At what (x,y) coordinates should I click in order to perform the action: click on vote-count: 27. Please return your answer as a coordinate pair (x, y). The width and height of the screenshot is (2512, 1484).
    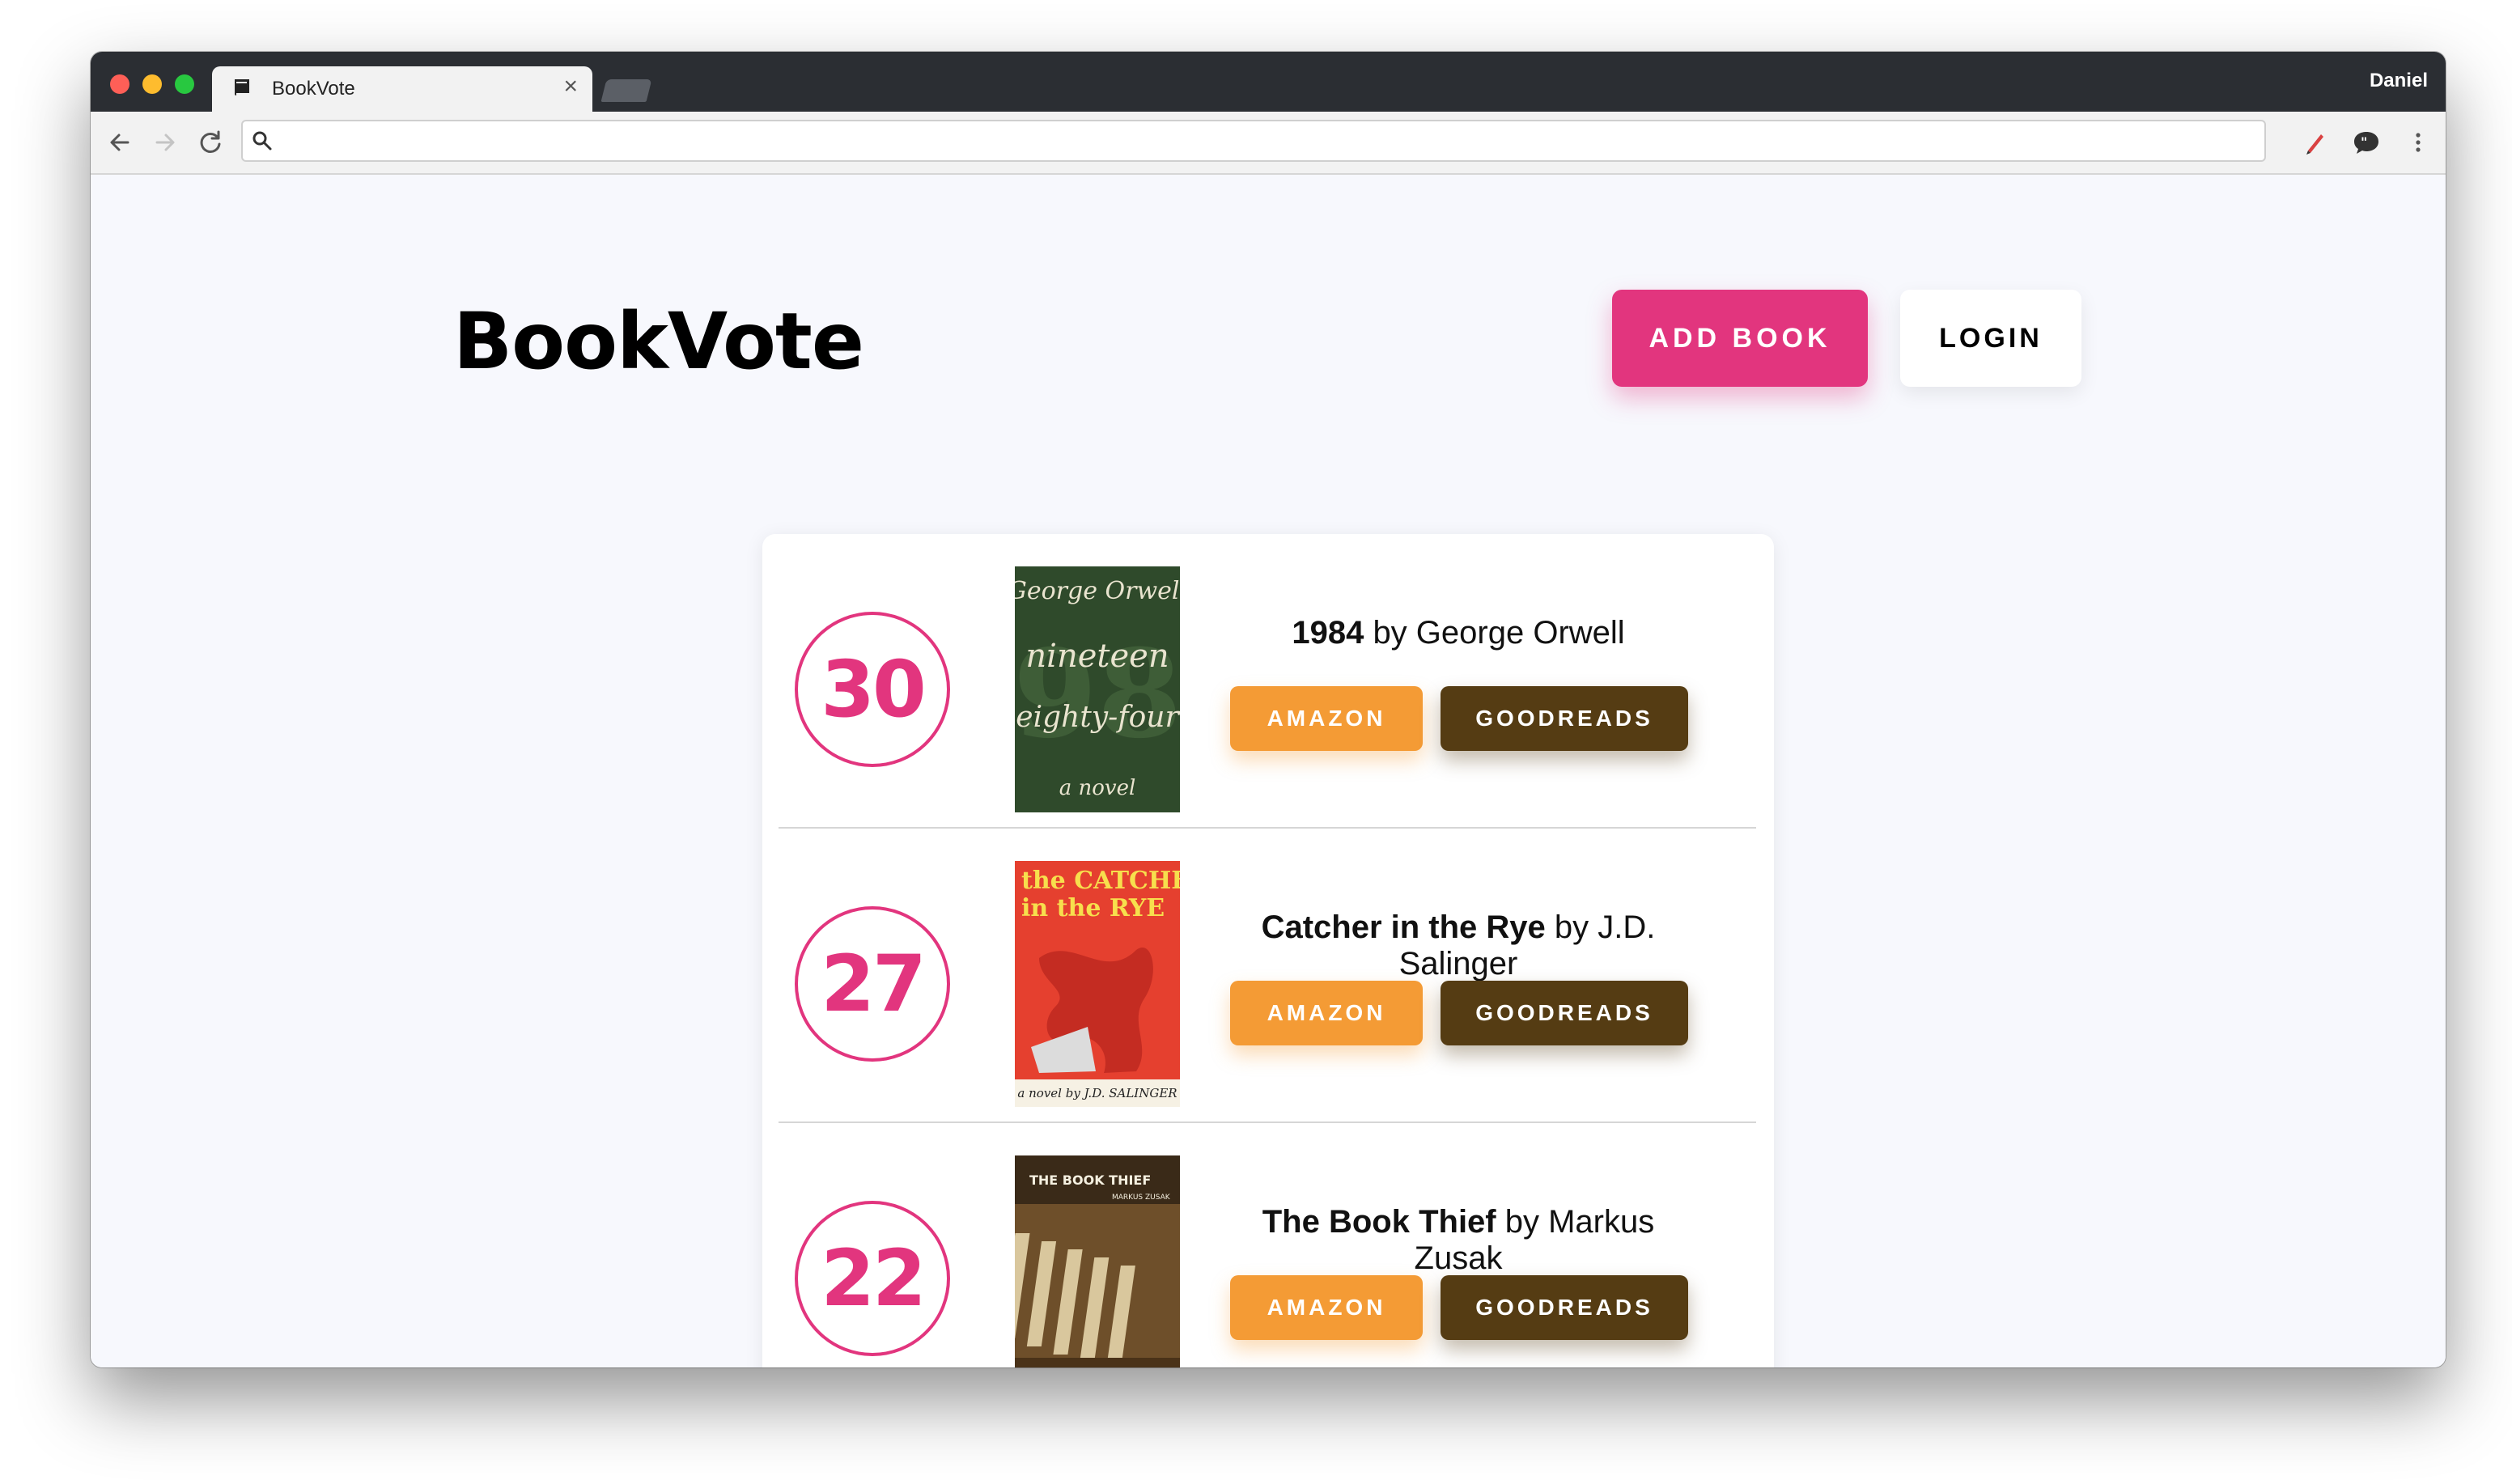
    Looking at the image, I should click on (872, 984).